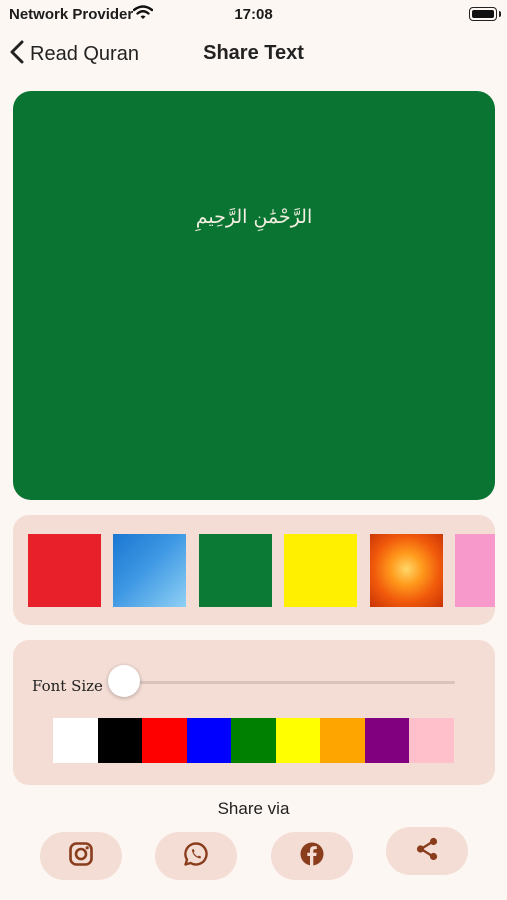  I want to click on share-instagram-button, so click(81, 856).